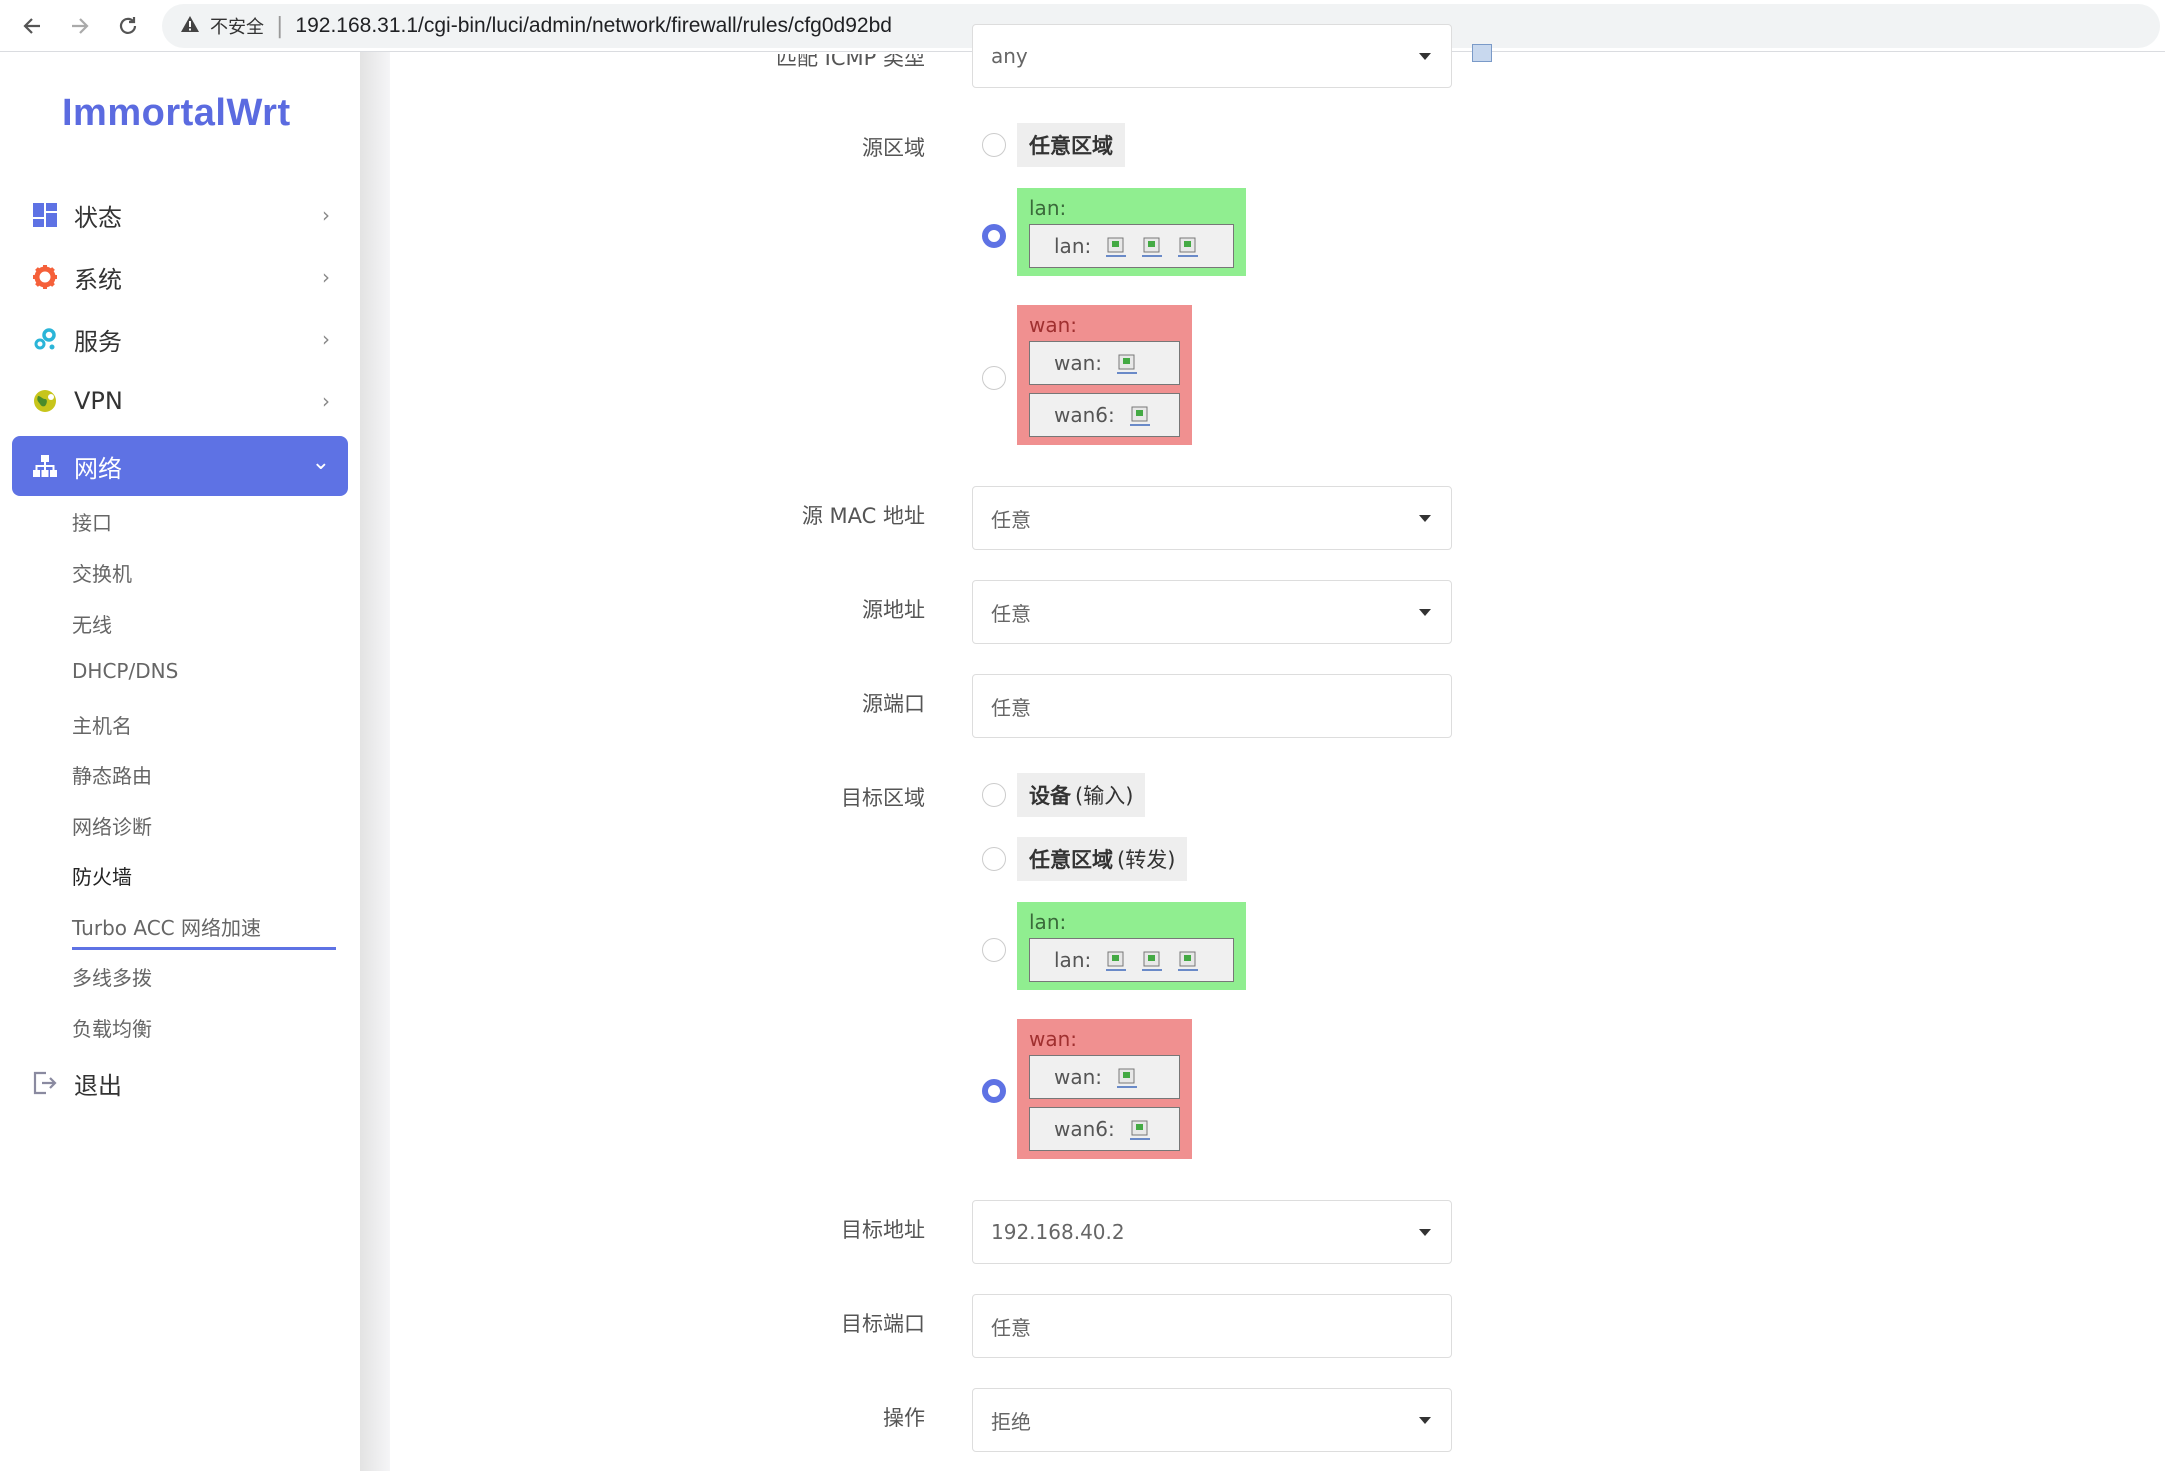  I want to click on destination-port-input: 任意, so click(1212, 1326).